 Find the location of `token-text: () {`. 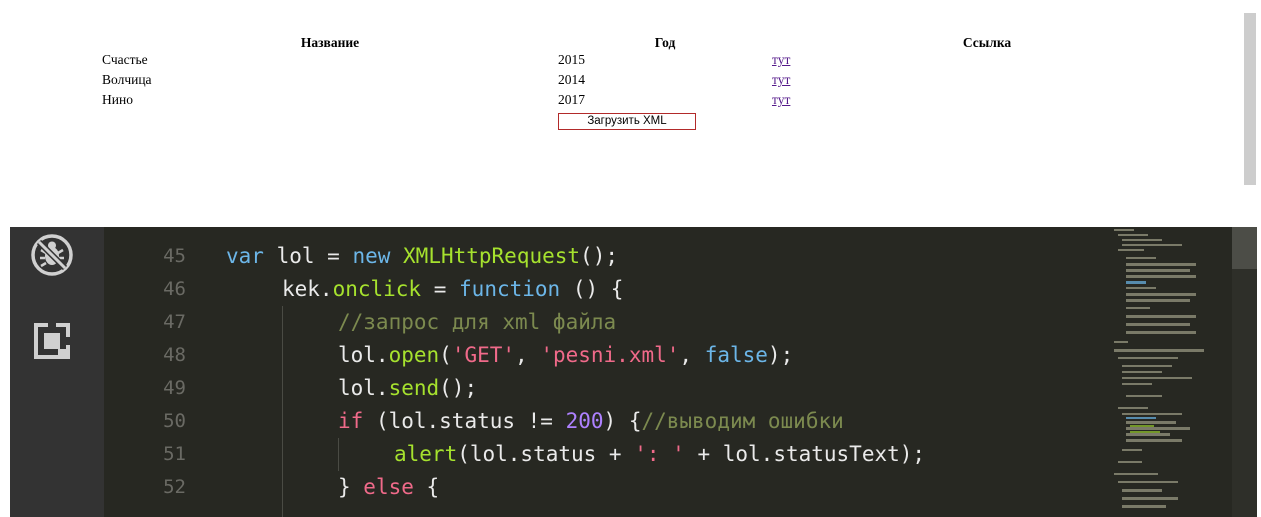

token-text: () { is located at coordinates (592, 289).